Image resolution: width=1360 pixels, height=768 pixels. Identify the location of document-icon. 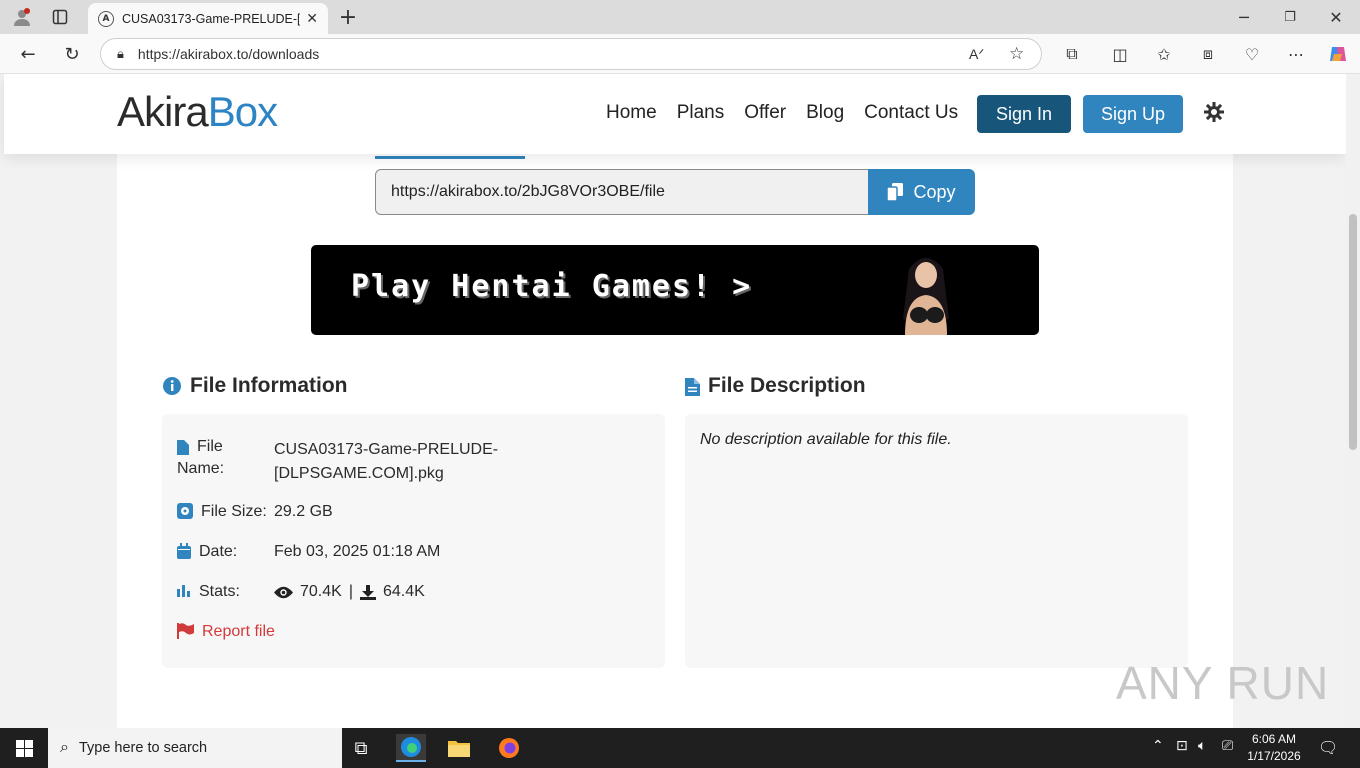
(692, 386).